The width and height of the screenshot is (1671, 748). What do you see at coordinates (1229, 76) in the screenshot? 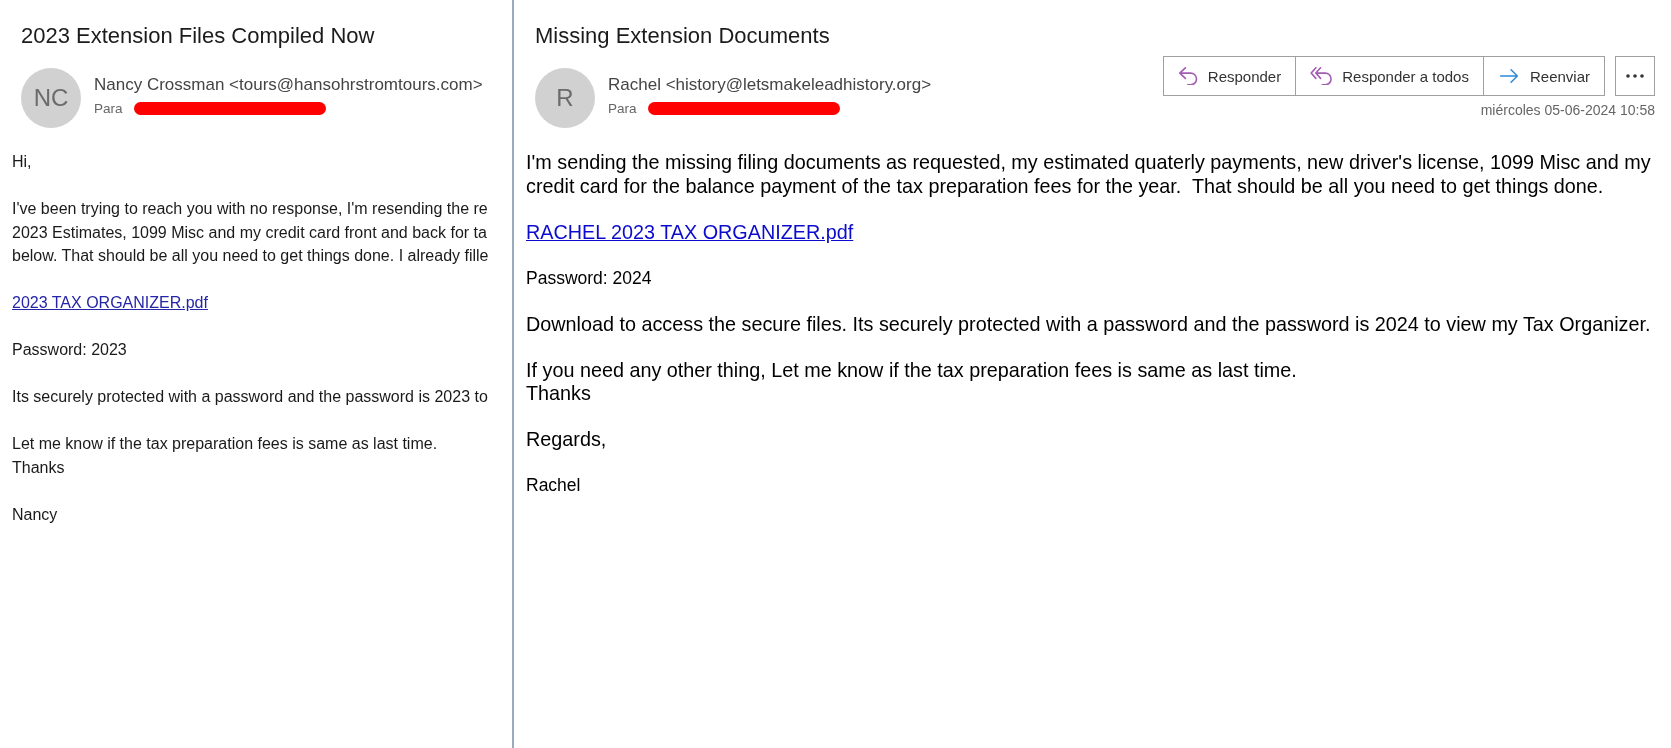
I see `reply-button: Responder` at bounding box center [1229, 76].